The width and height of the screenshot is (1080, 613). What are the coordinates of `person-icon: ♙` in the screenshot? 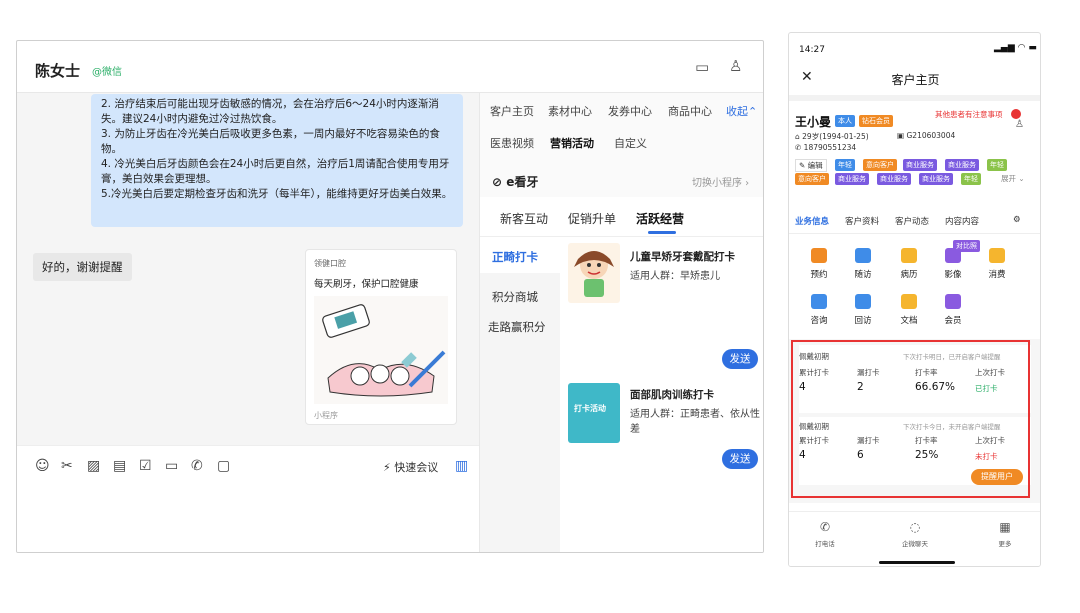 It's located at (1019, 124).